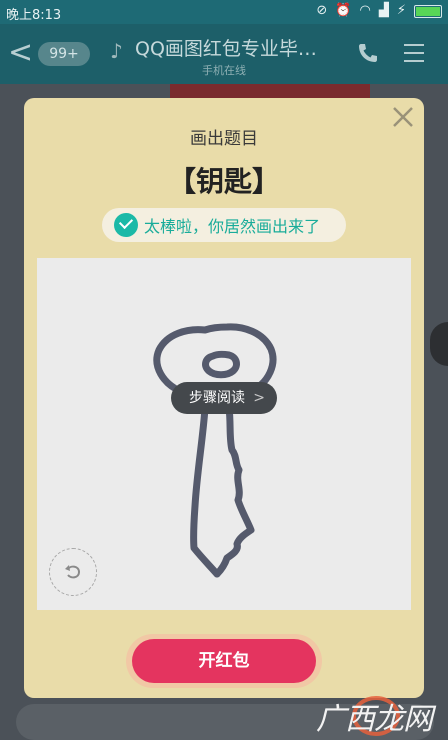  I want to click on phone-icon, so click(368, 53).